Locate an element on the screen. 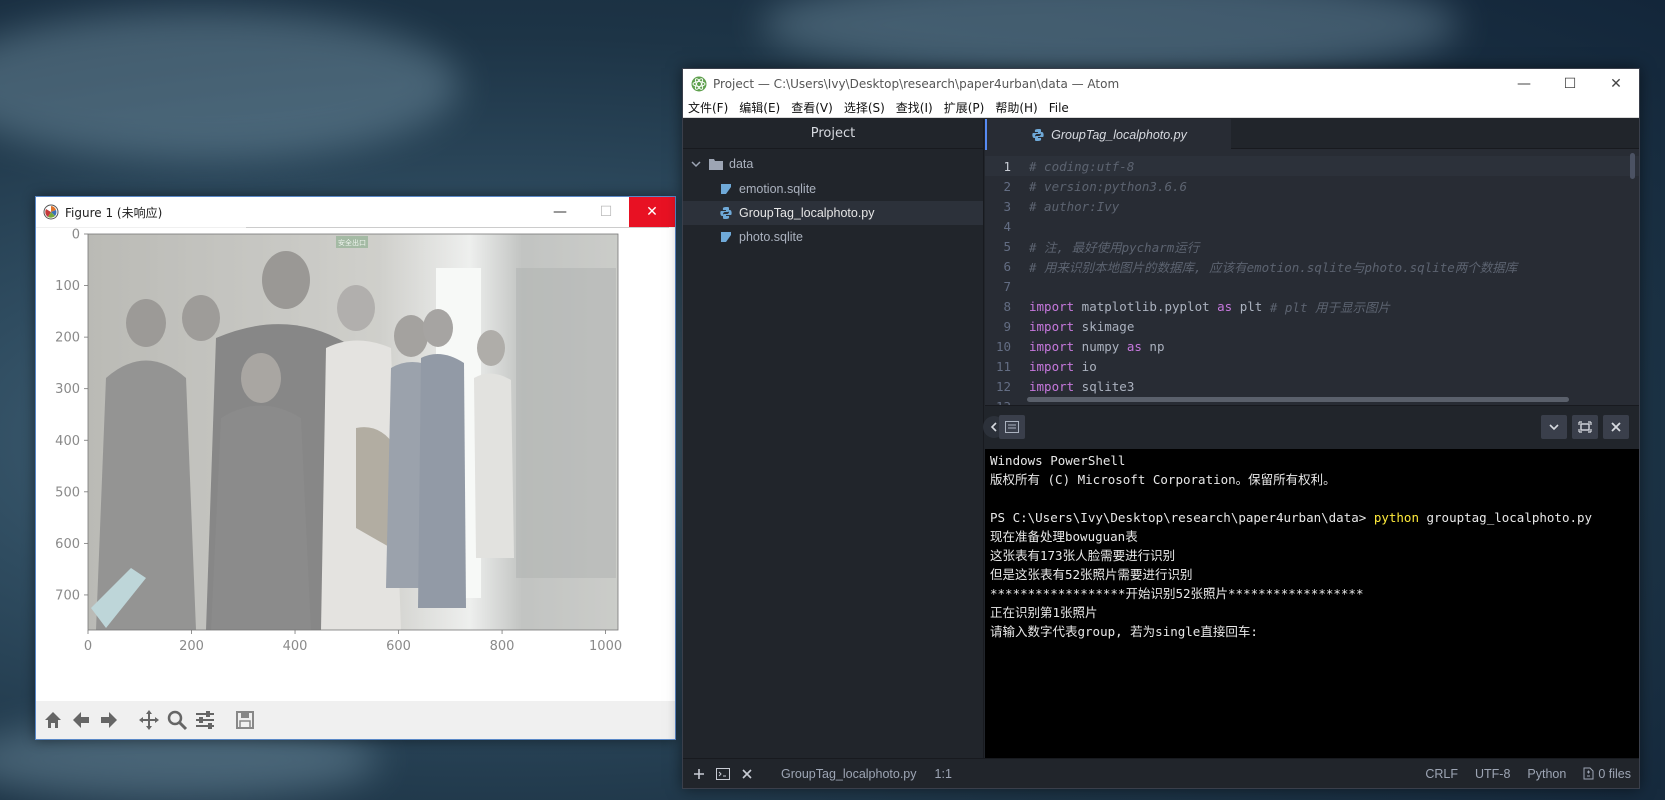  menu-find: 查找(I) is located at coordinates (914, 107).